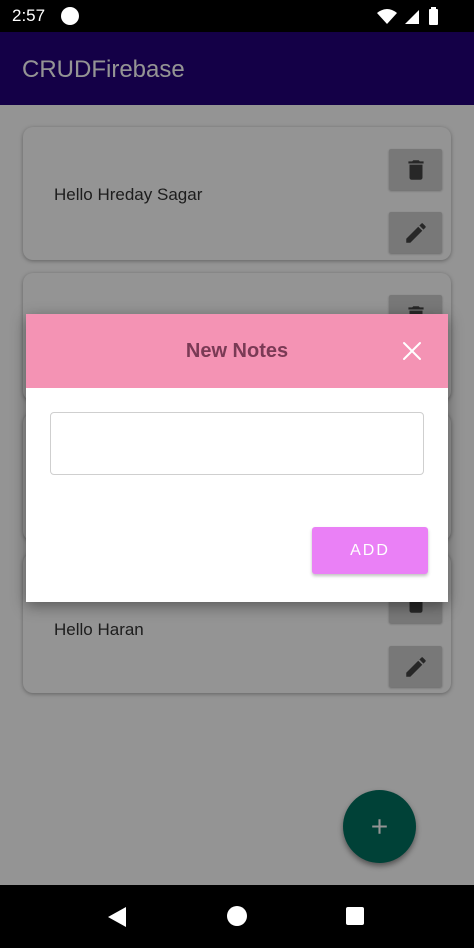 This screenshot has height=948, width=474. Describe the element at coordinates (433, 16) in the screenshot. I see `battery-icon` at that location.